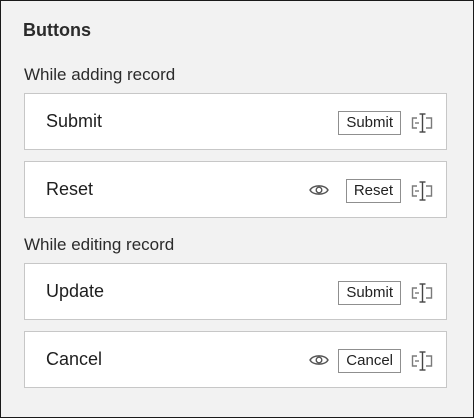 This screenshot has width=474, height=418. What do you see at coordinates (369, 361) in the screenshot?
I see `cancel-button-preview: Cancel` at bounding box center [369, 361].